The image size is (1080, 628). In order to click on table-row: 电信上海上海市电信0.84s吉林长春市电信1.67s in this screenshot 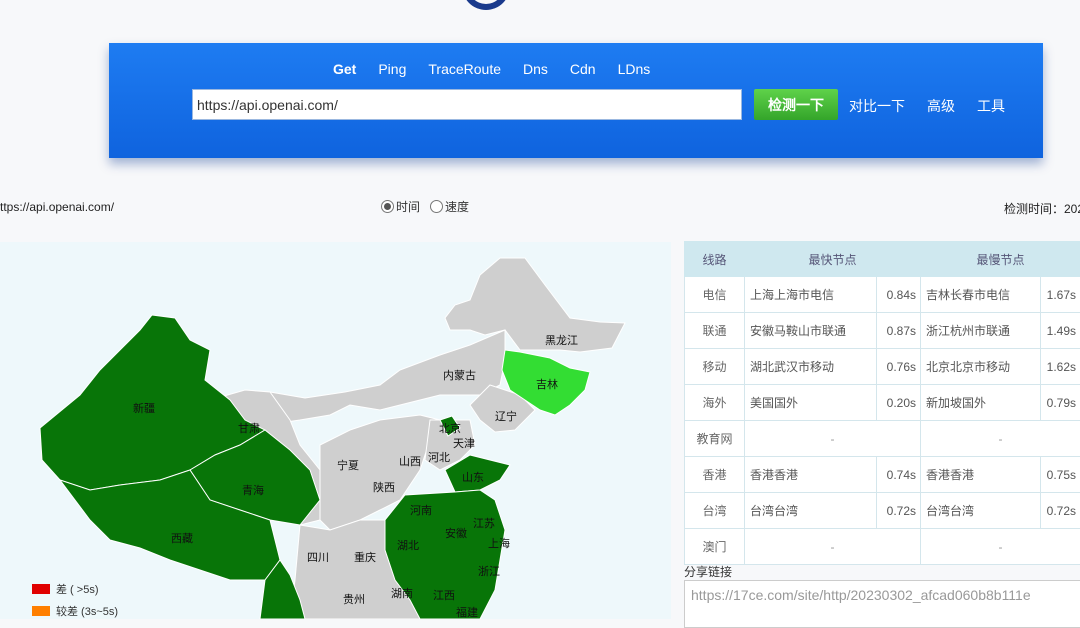, I will do `click(882, 295)`.